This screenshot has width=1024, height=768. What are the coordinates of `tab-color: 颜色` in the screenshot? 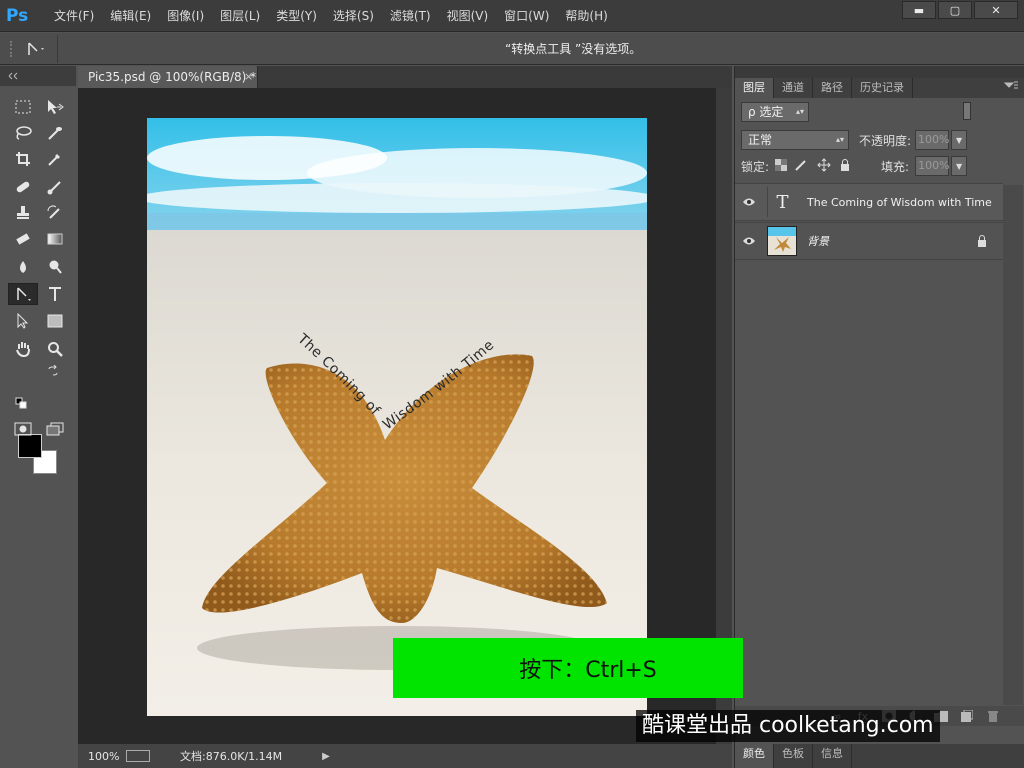 It's located at (754, 756).